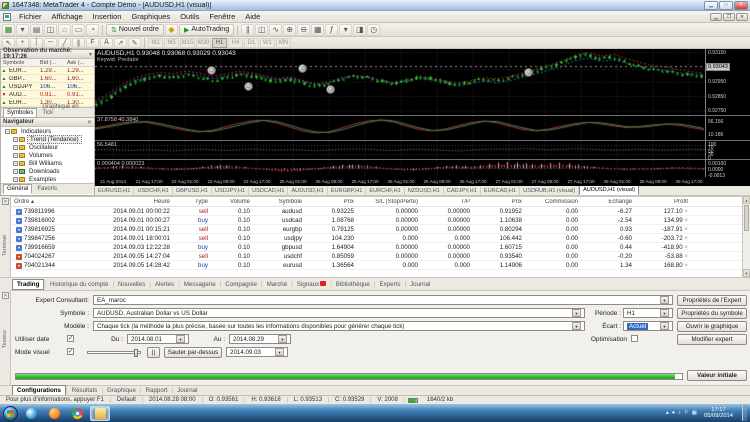  What do you see at coordinates (121, 390) in the screenshot?
I see `tester-tab-graphique: Graphique` at bounding box center [121, 390].